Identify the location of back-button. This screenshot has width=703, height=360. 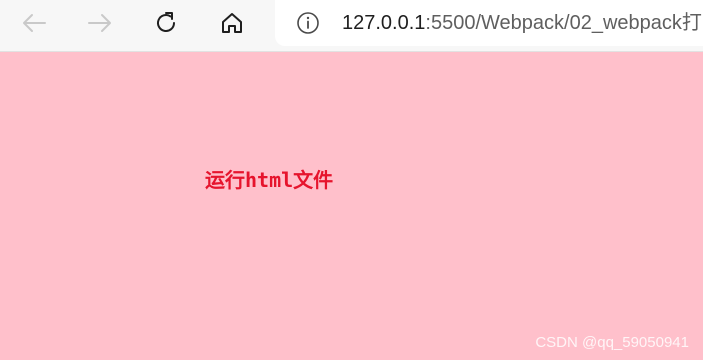
(34, 23).